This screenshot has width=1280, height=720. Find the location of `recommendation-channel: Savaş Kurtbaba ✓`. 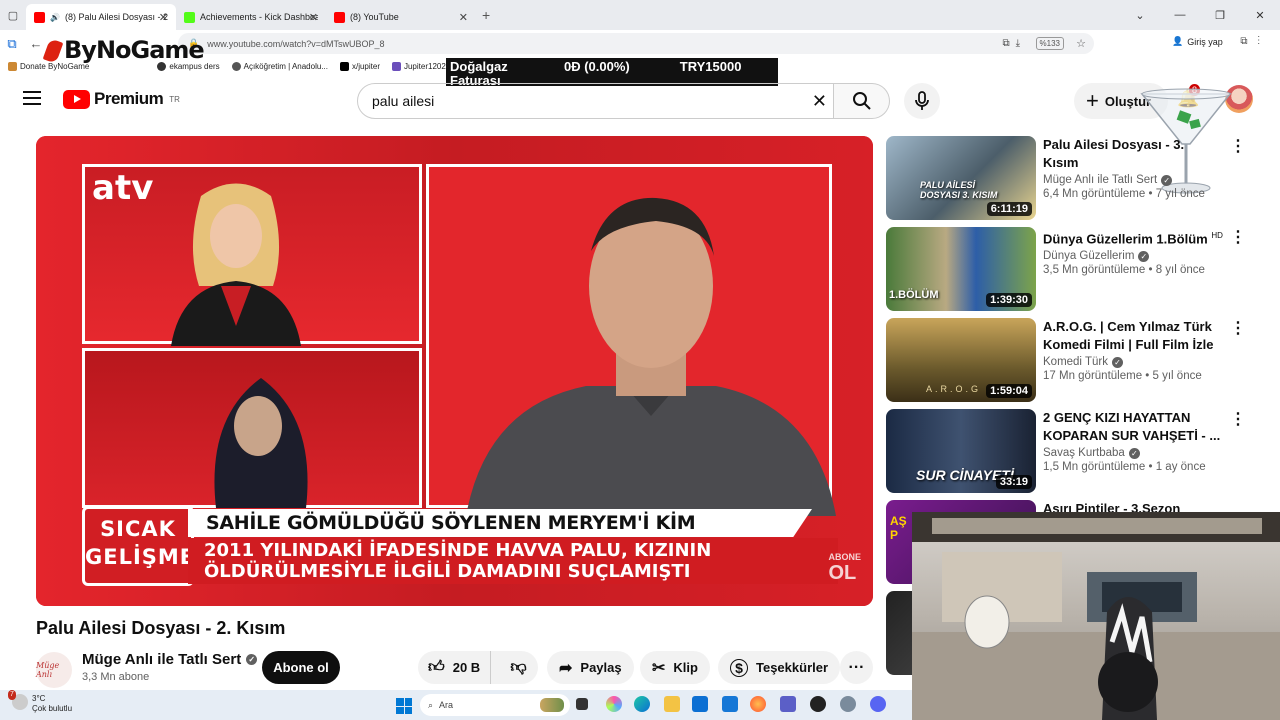

recommendation-channel: Savaş Kurtbaba ✓ is located at coordinates (1133, 453).